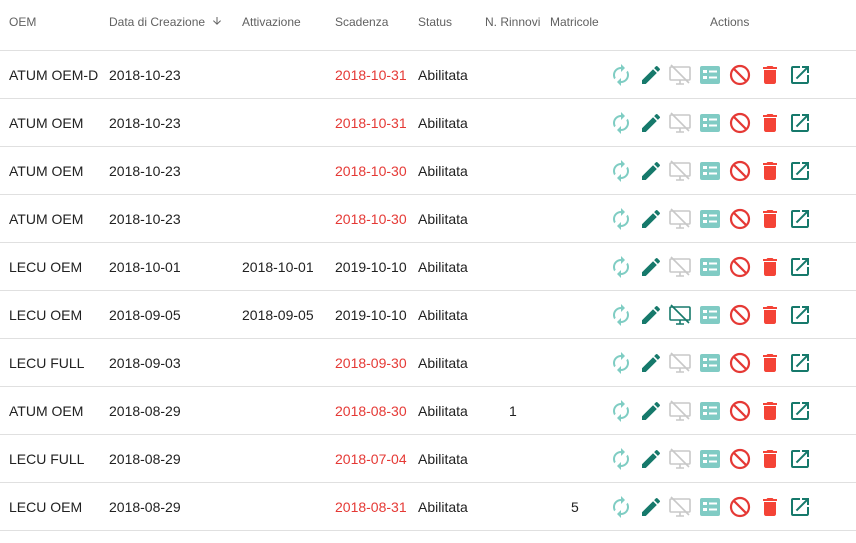 The width and height of the screenshot is (856, 543). Describe the element at coordinates (217, 22) in the screenshot. I see `arrow-down-icon` at that location.